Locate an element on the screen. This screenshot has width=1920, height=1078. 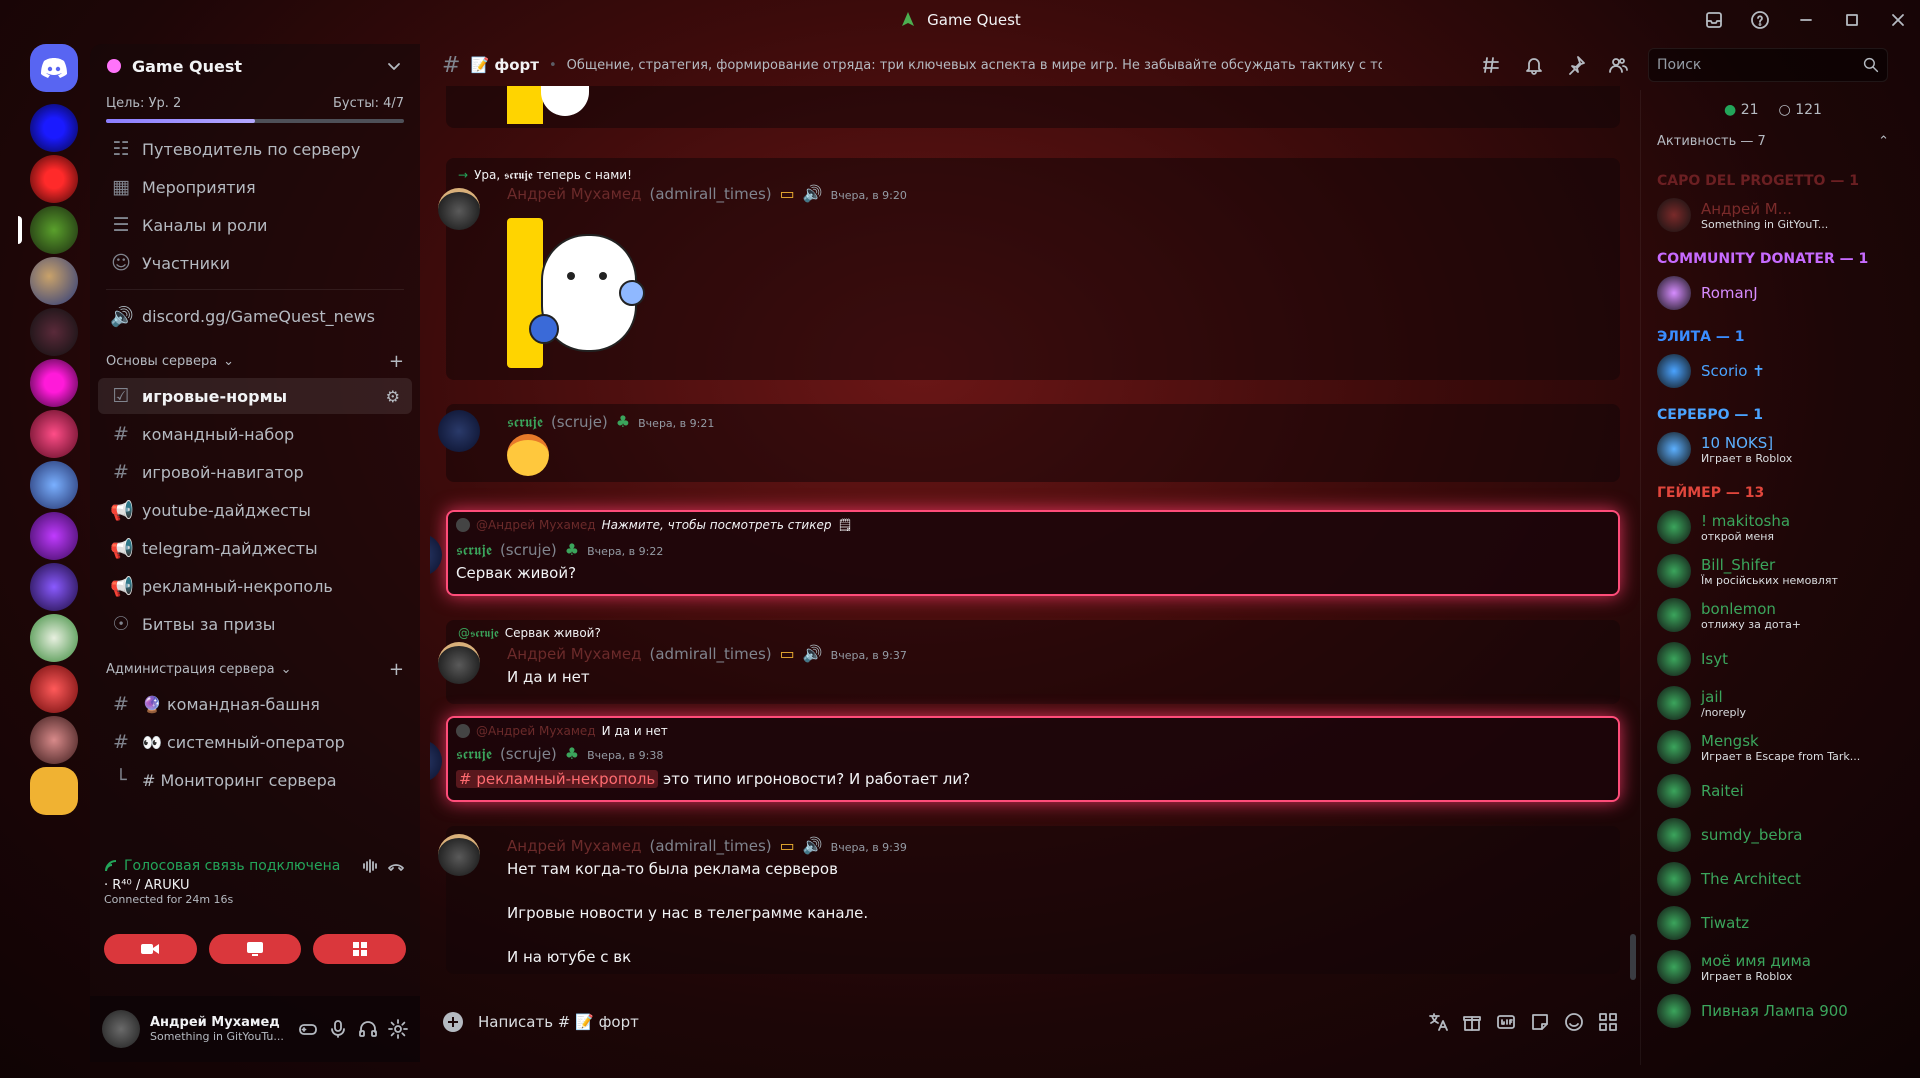
channel-рекламный-некрополь: 📢 рекламный-некрополь is located at coordinates (255, 586).